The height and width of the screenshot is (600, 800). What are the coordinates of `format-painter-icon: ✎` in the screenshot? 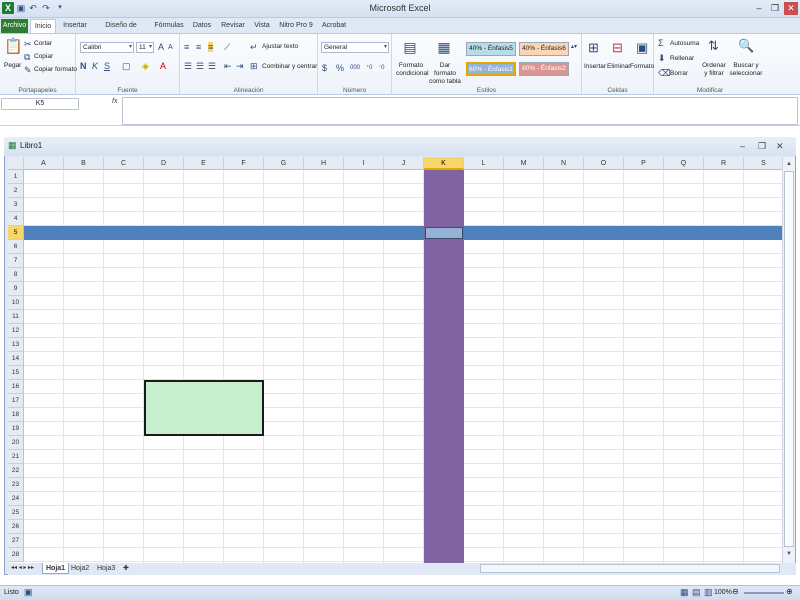 It's located at (28, 70).